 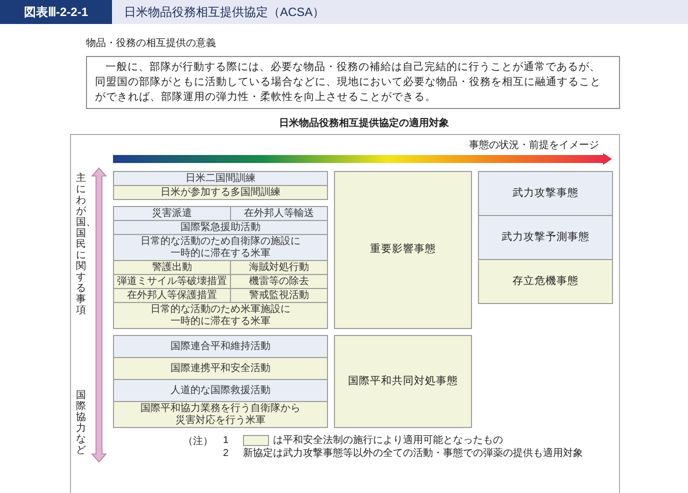 I want to click on cell-text-line: 日常的な活動のため米軍施設に, so click(x=220, y=310).